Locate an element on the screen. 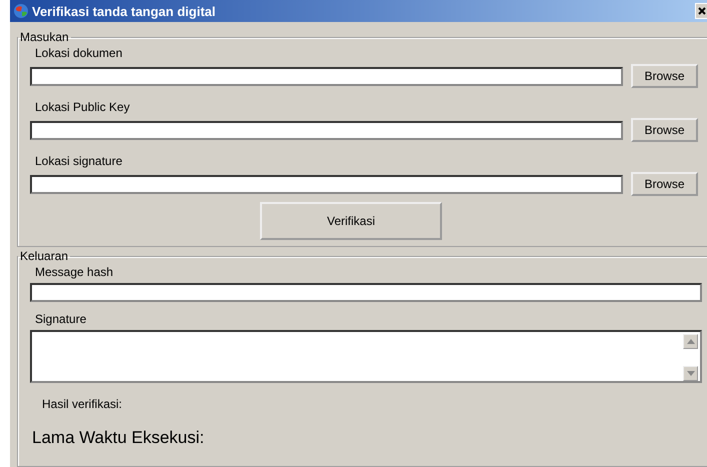 This screenshot has height=467, width=707. field-label: Lokasi Public Key is located at coordinates (83, 107).